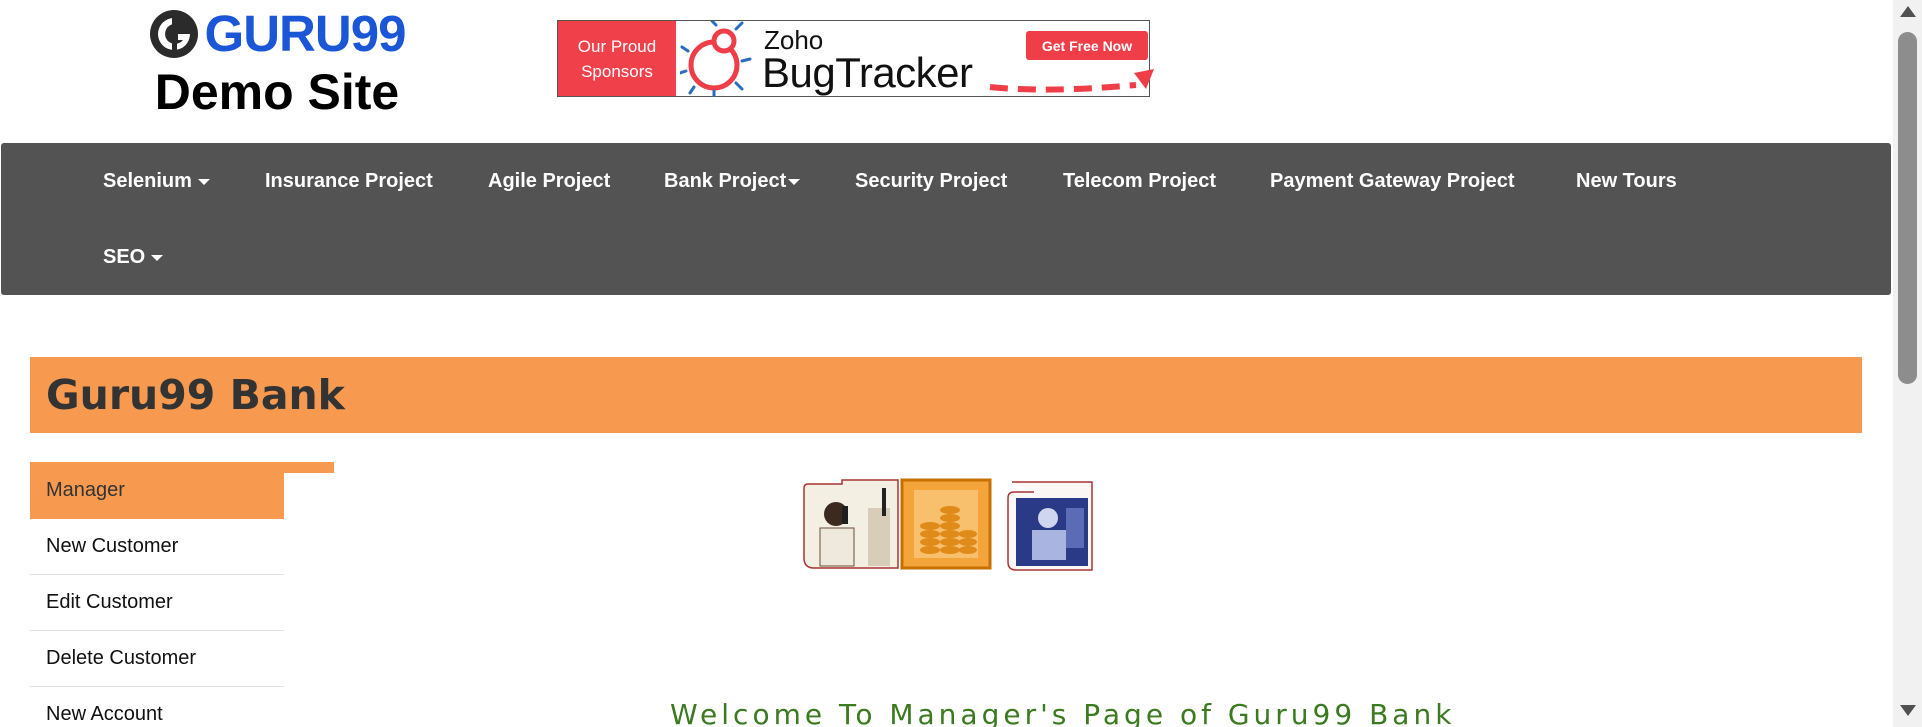 This screenshot has height=727, width=1922. I want to click on page-title: Guru99 Bank, so click(195, 395).